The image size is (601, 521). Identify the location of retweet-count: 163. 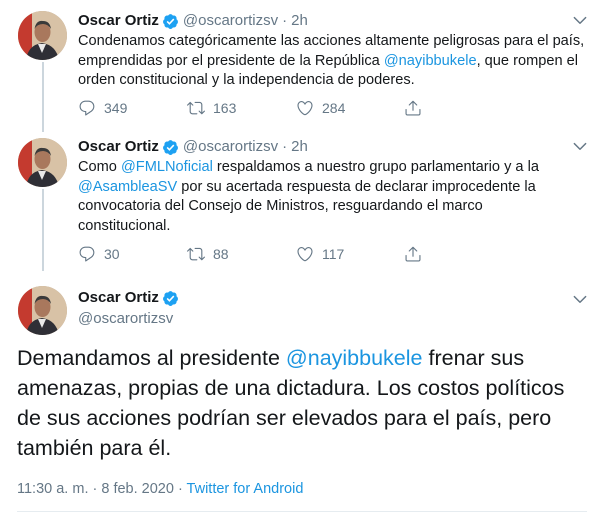
(225, 108).